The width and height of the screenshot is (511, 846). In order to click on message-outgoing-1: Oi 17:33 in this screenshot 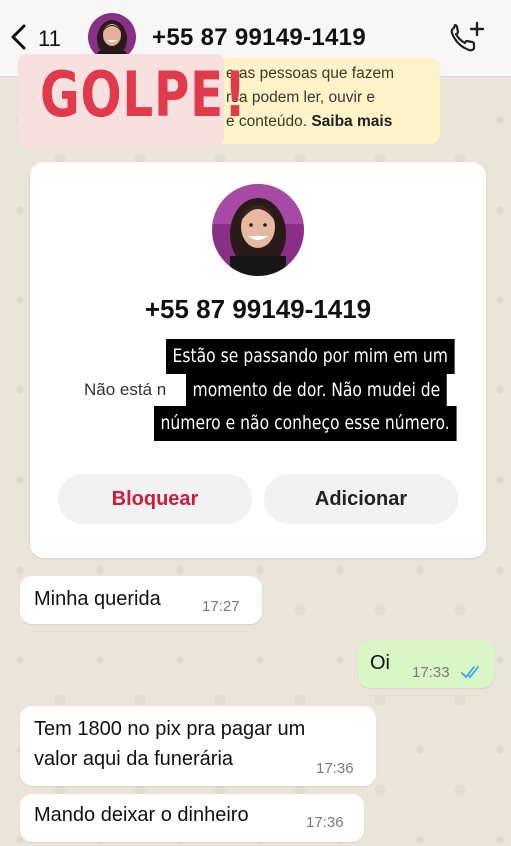, I will do `click(426, 664)`.